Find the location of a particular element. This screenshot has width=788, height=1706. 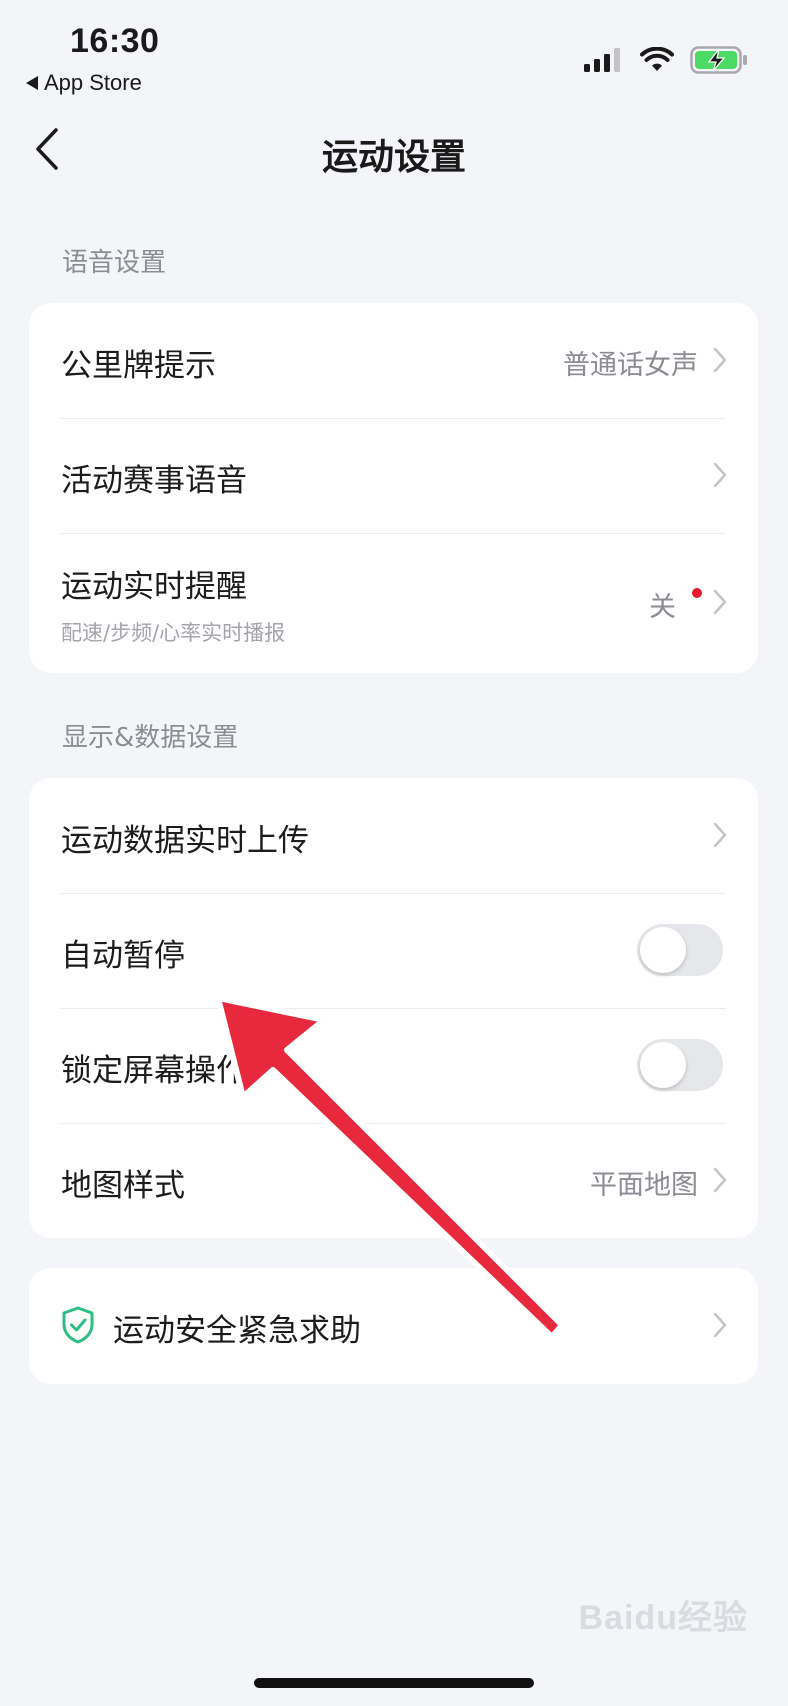

back-to-app-link: App Store is located at coordinates (84, 83).